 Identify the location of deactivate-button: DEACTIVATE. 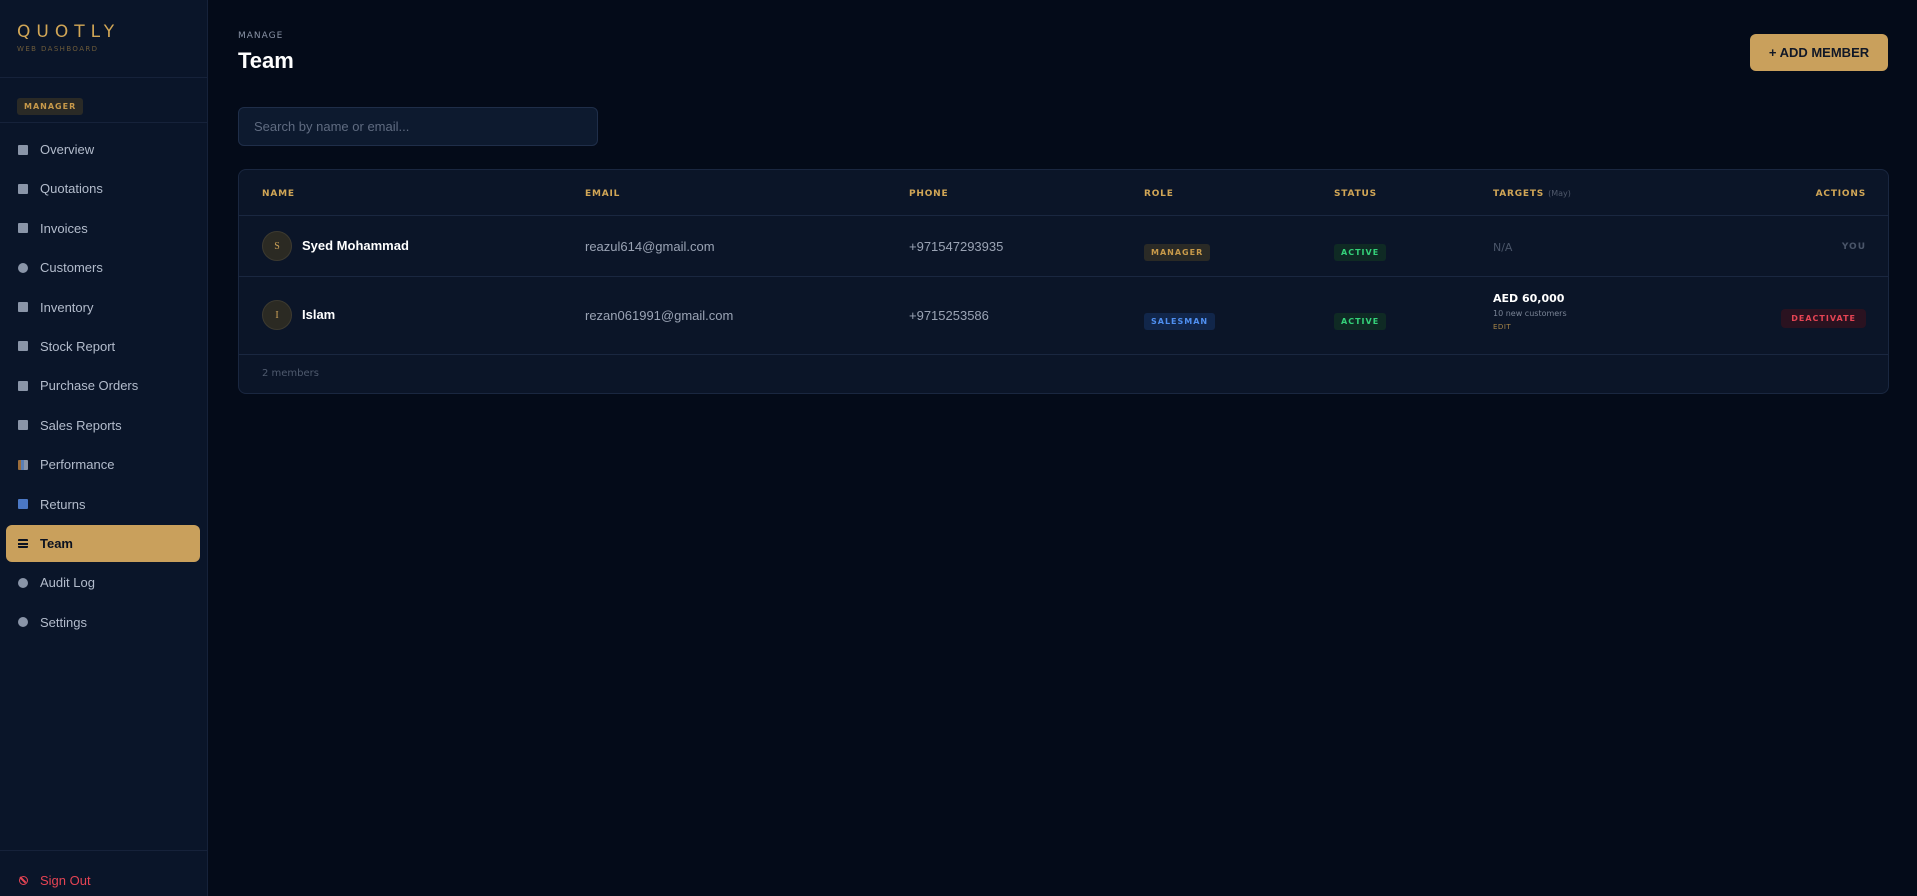
(1823, 318).